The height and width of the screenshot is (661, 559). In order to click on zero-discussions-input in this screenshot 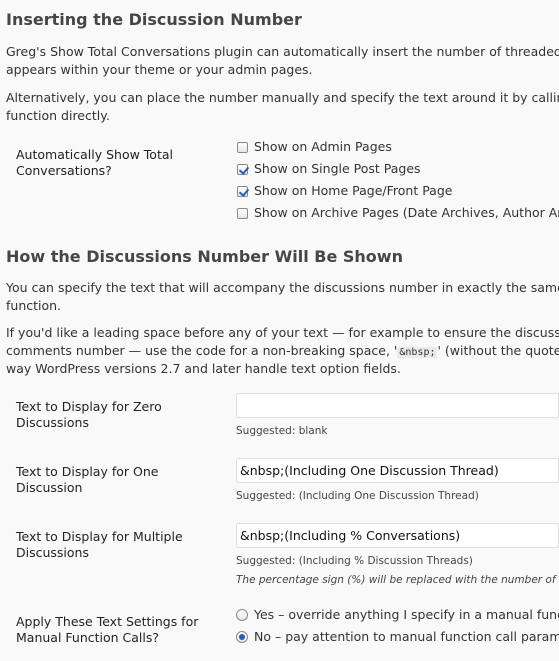, I will do `click(397, 405)`.